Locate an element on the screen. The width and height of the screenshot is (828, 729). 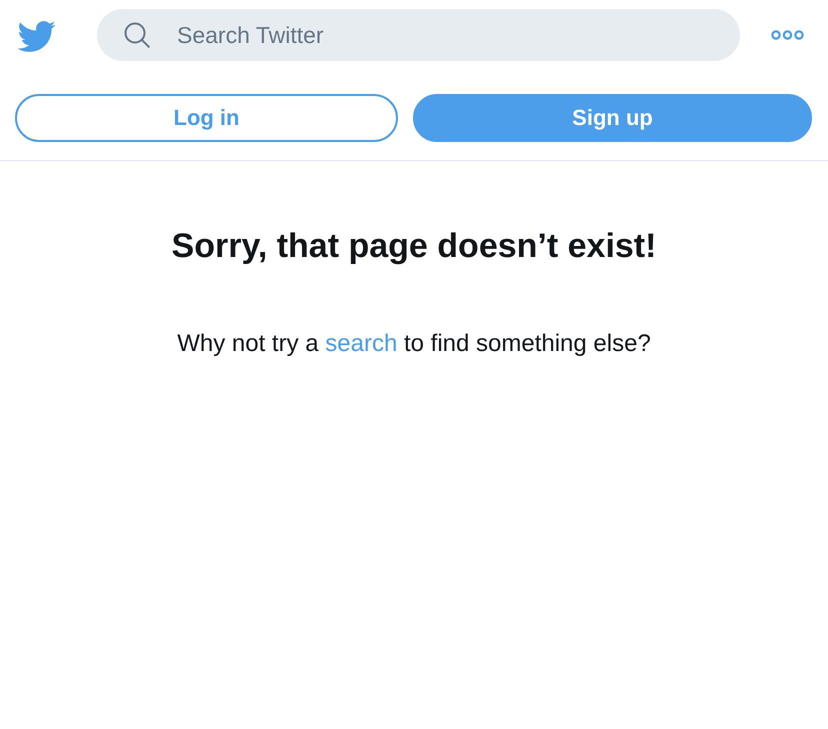
more-icon is located at coordinates (787, 35).